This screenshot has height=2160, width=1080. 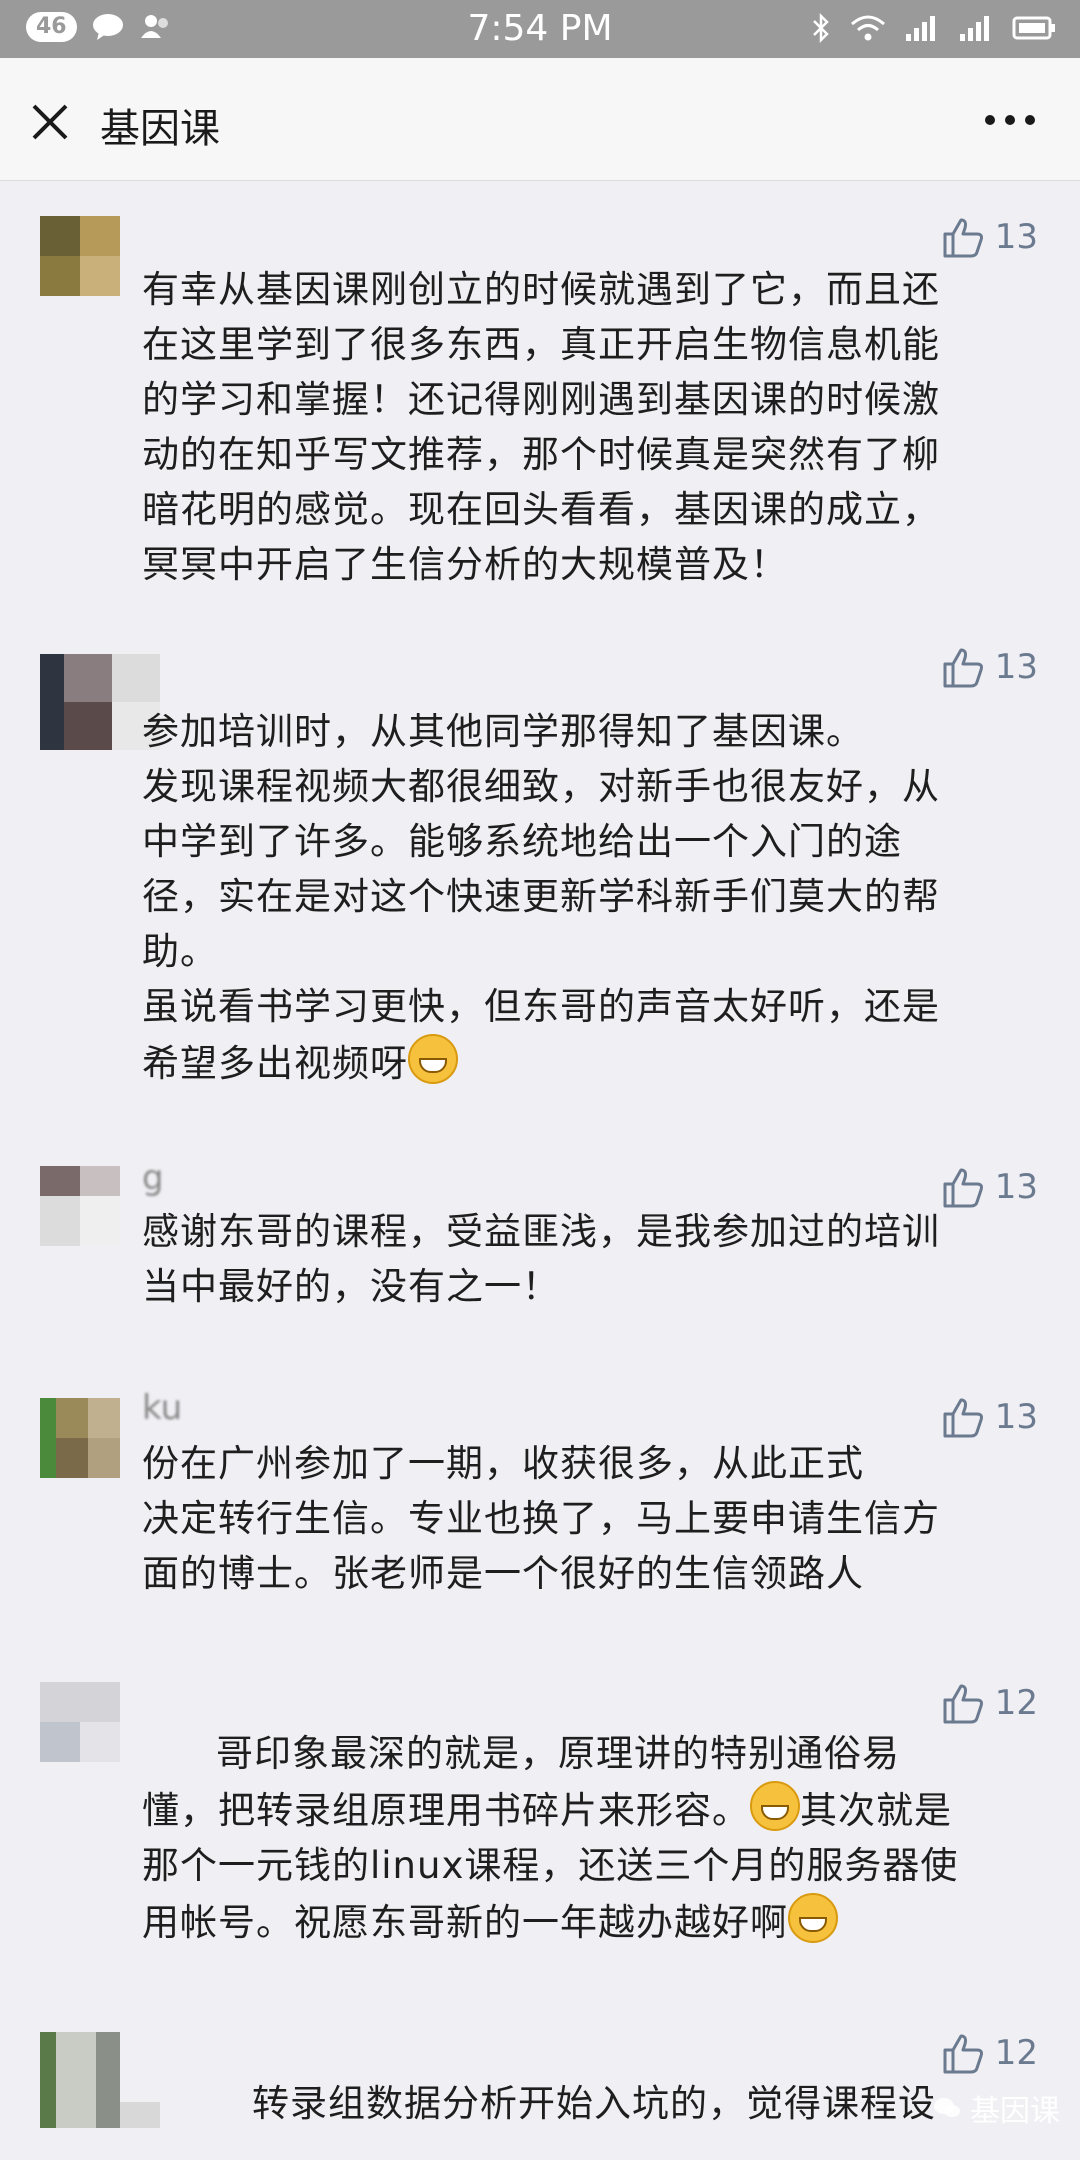 What do you see at coordinates (920, 28) in the screenshot?
I see `signal-icon` at bounding box center [920, 28].